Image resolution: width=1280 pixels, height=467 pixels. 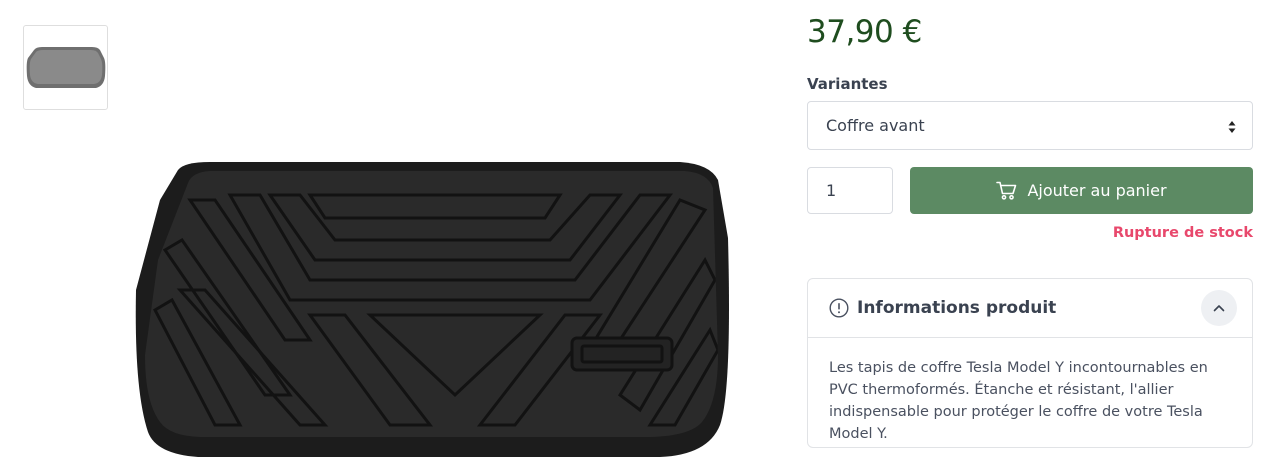 I want to click on cart-icon, so click(x=1006, y=190).